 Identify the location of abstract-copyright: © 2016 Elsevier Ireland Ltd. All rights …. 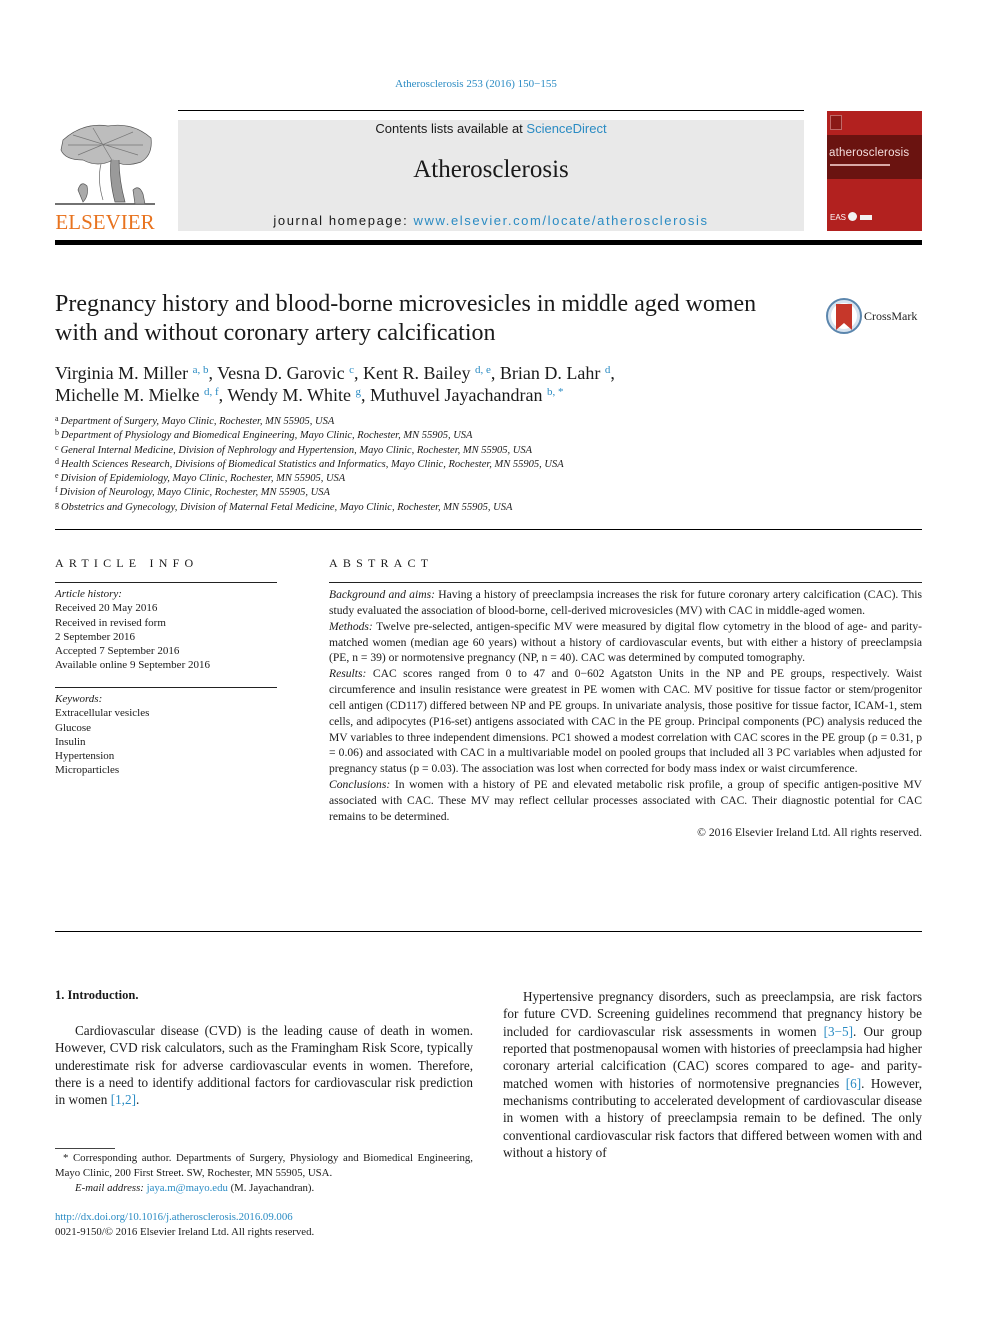
(809, 832).